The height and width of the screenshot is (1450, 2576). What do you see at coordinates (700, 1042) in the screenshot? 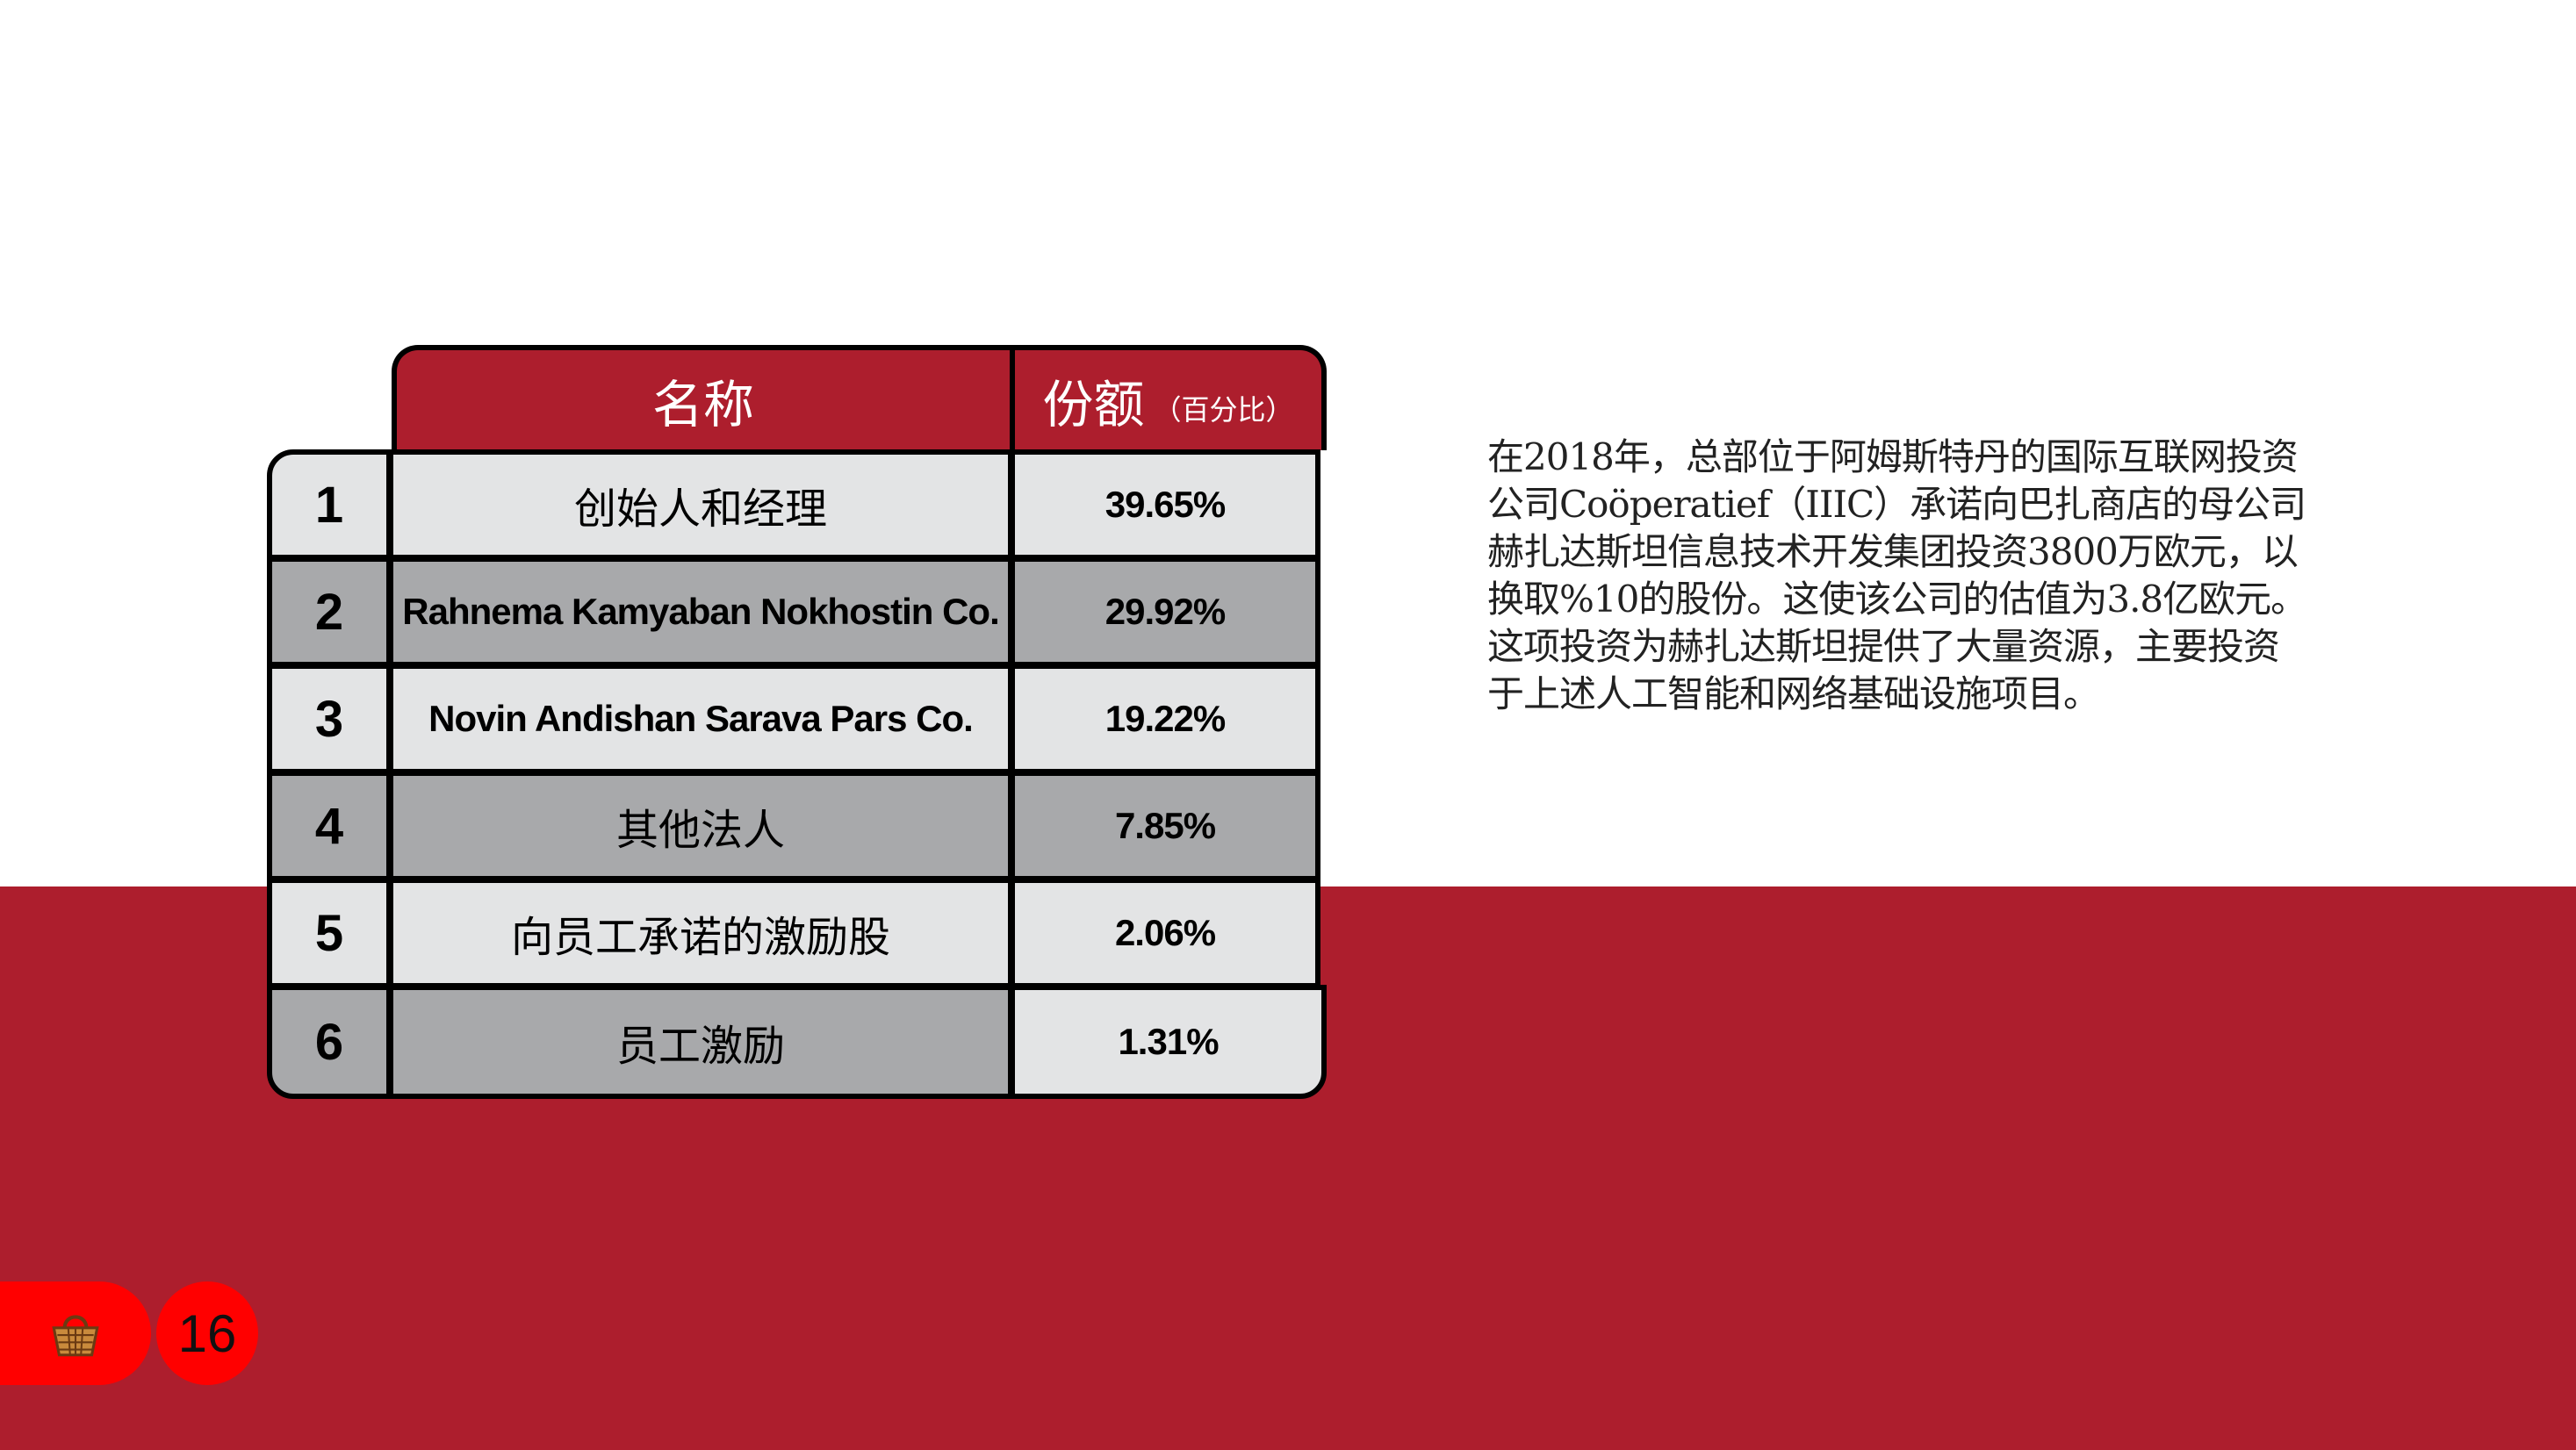
I see `row-name: 员工激励` at bounding box center [700, 1042].